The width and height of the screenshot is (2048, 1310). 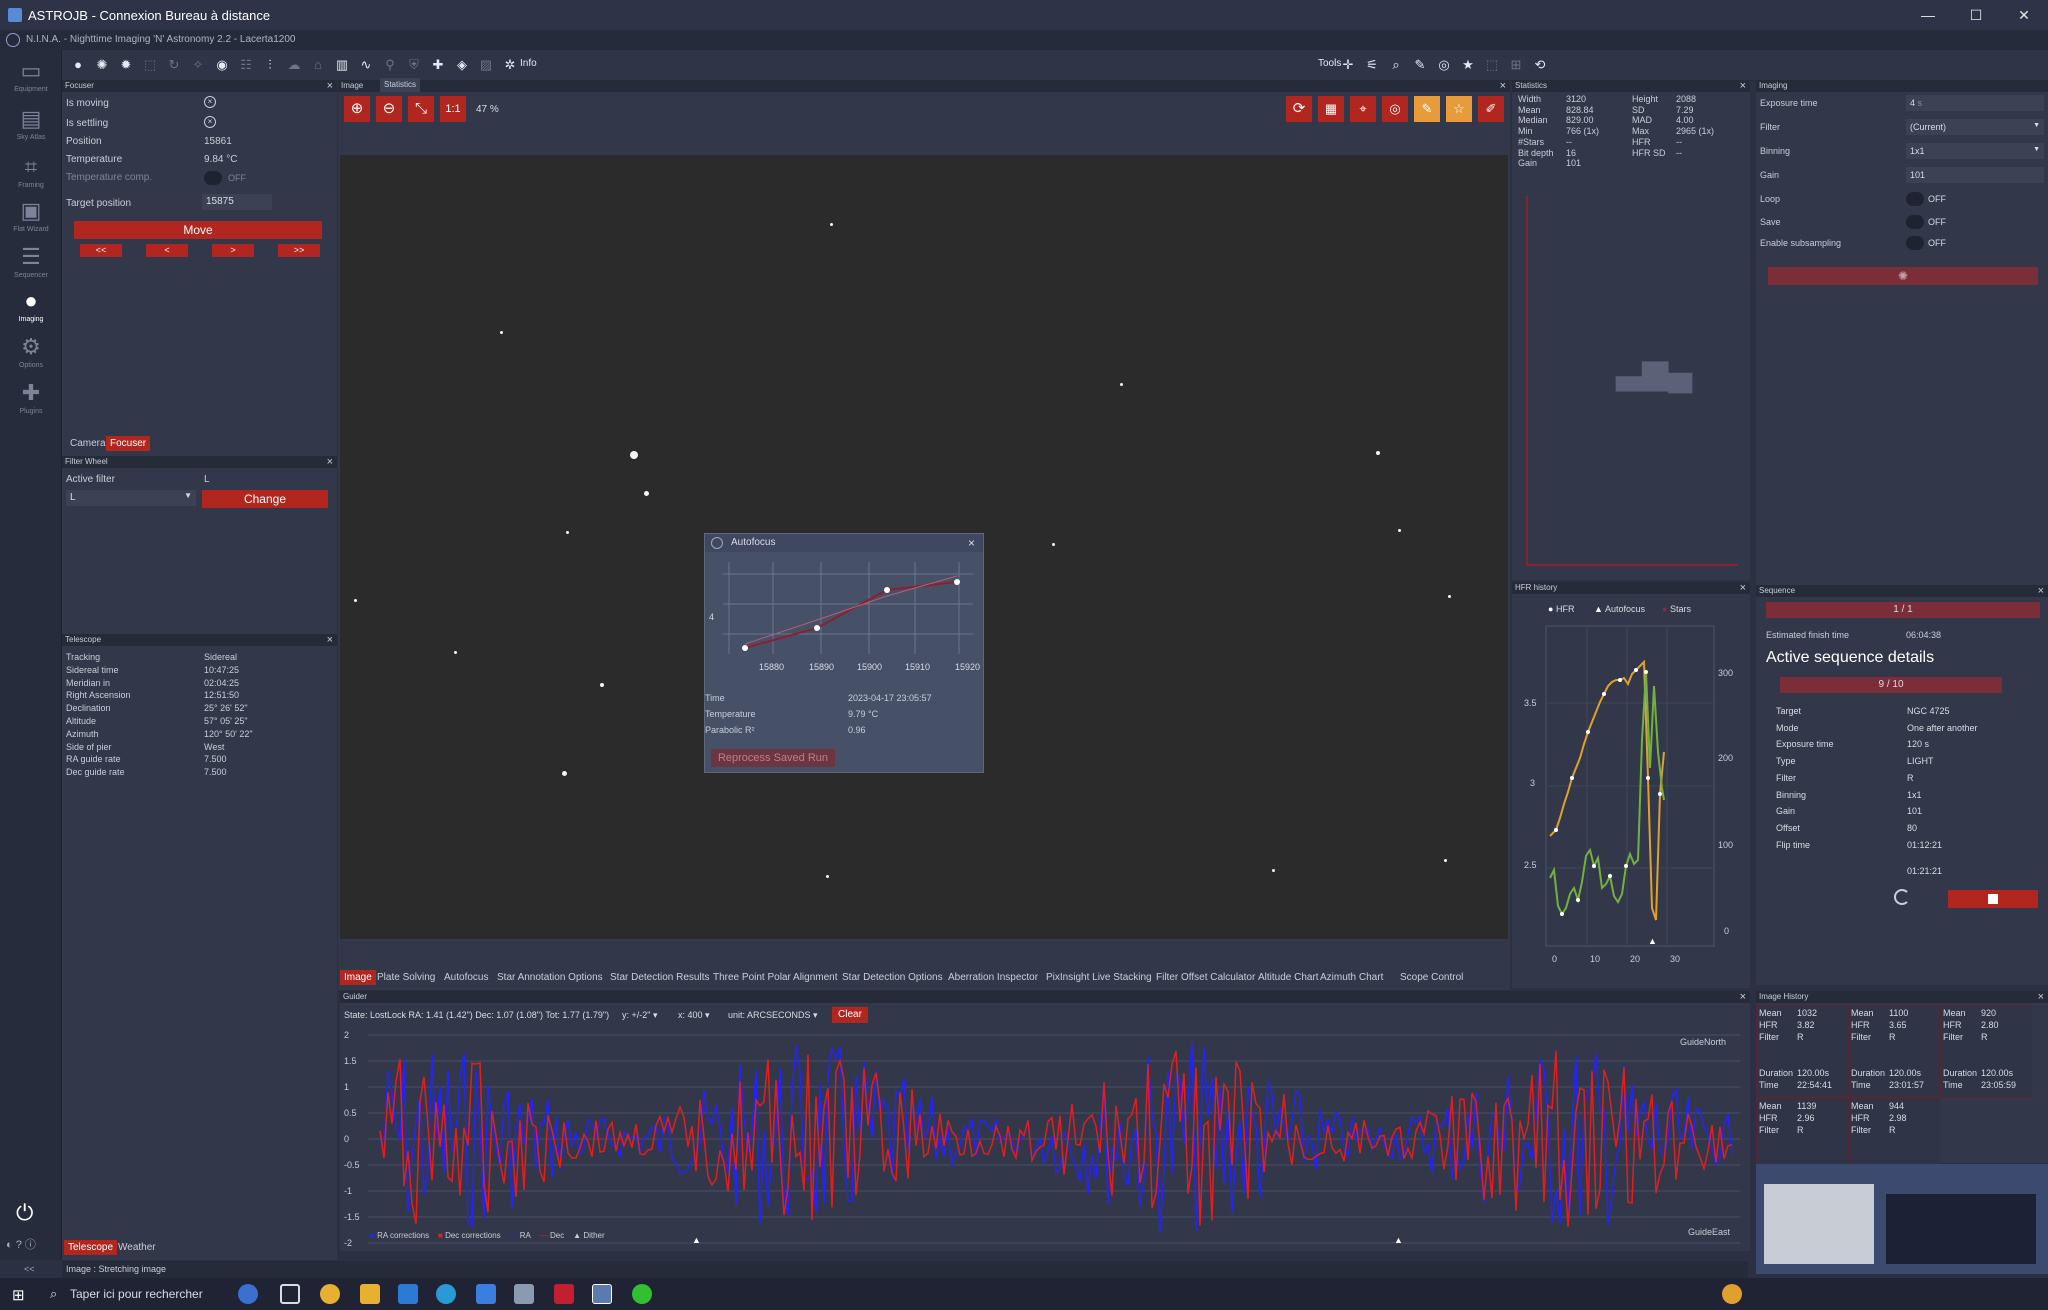 What do you see at coordinates (1372, 65) in the screenshot?
I see `tool-ruler-icon: ⚟` at bounding box center [1372, 65].